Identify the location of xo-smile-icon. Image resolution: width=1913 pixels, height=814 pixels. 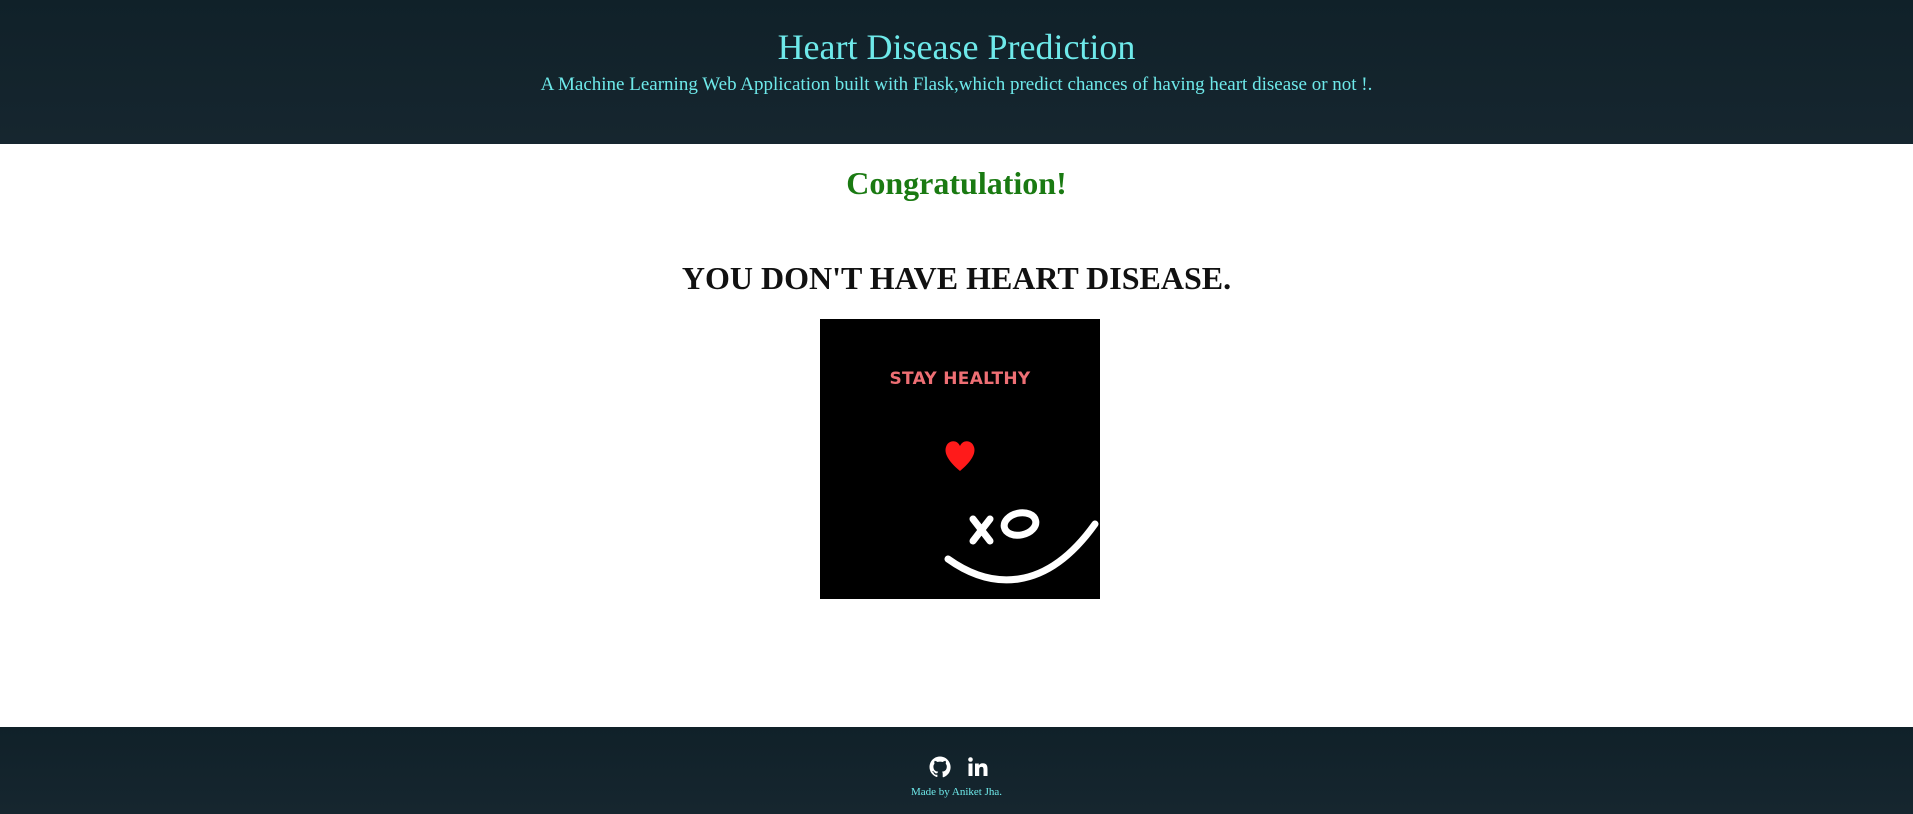
(1021, 546).